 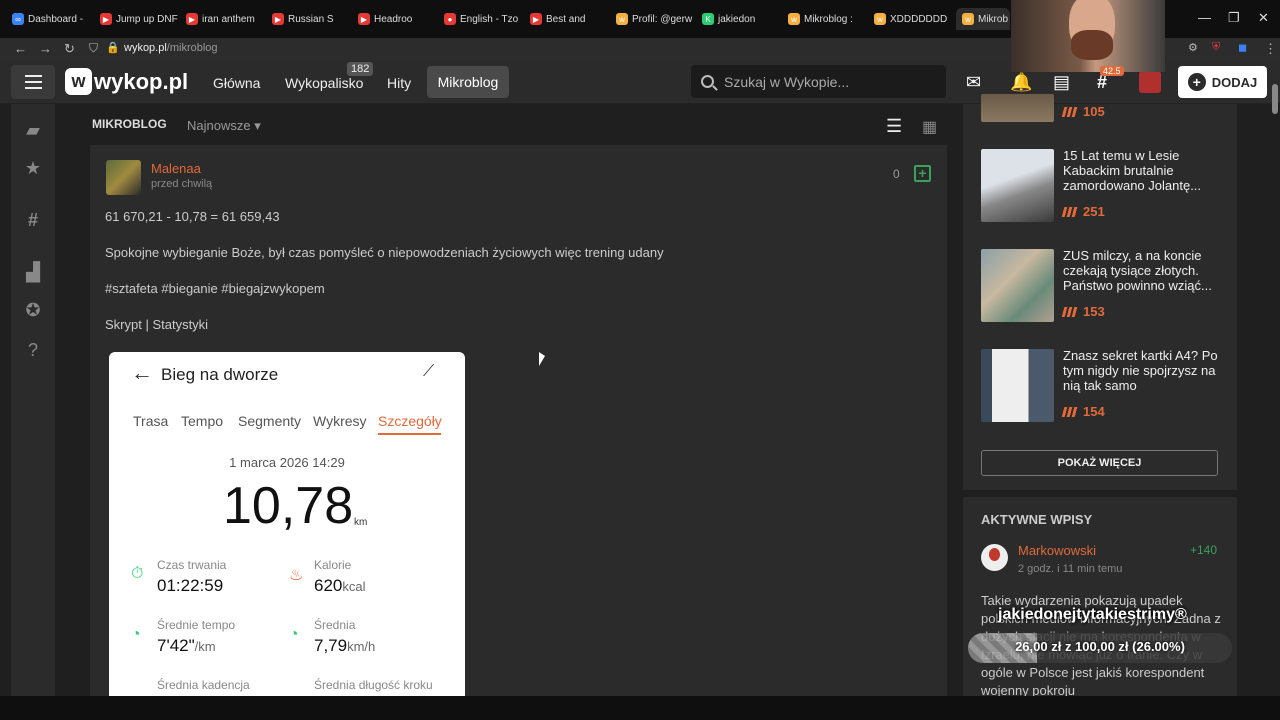 I want to click on phone-title: Bieg na dworze, so click(x=220, y=374).